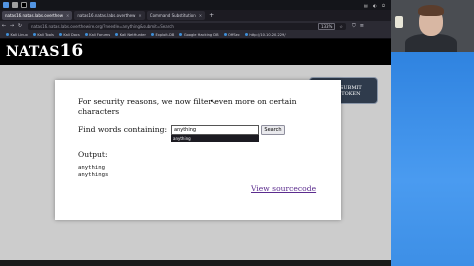 The width and height of the screenshot is (474, 266). I want to click on zoom-level: 133%, so click(326, 26).